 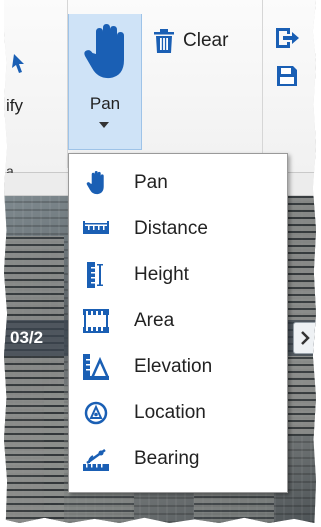 What do you see at coordinates (96, 459) in the screenshot?
I see `bearing-icon` at bounding box center [96, 459].